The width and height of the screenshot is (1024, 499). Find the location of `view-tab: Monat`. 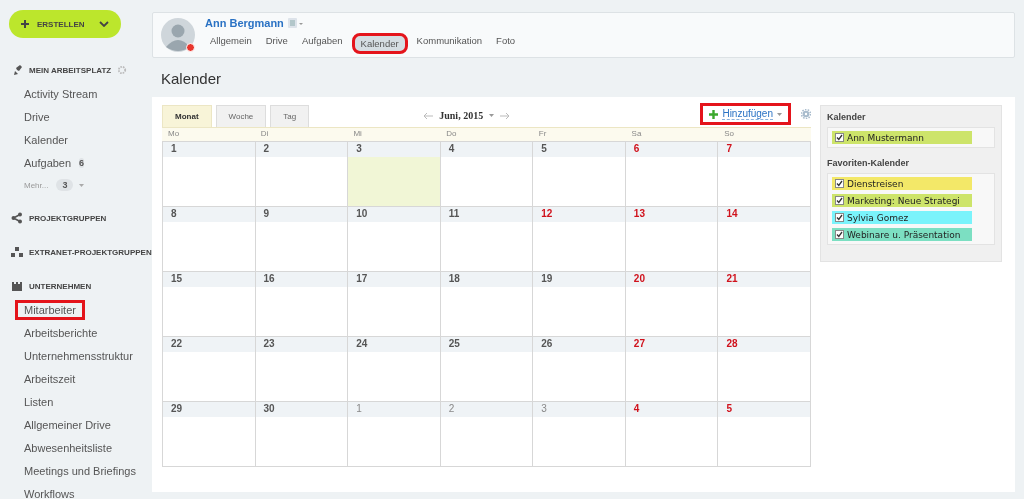

view-tab: Monat is located at coordinates (187, 116).